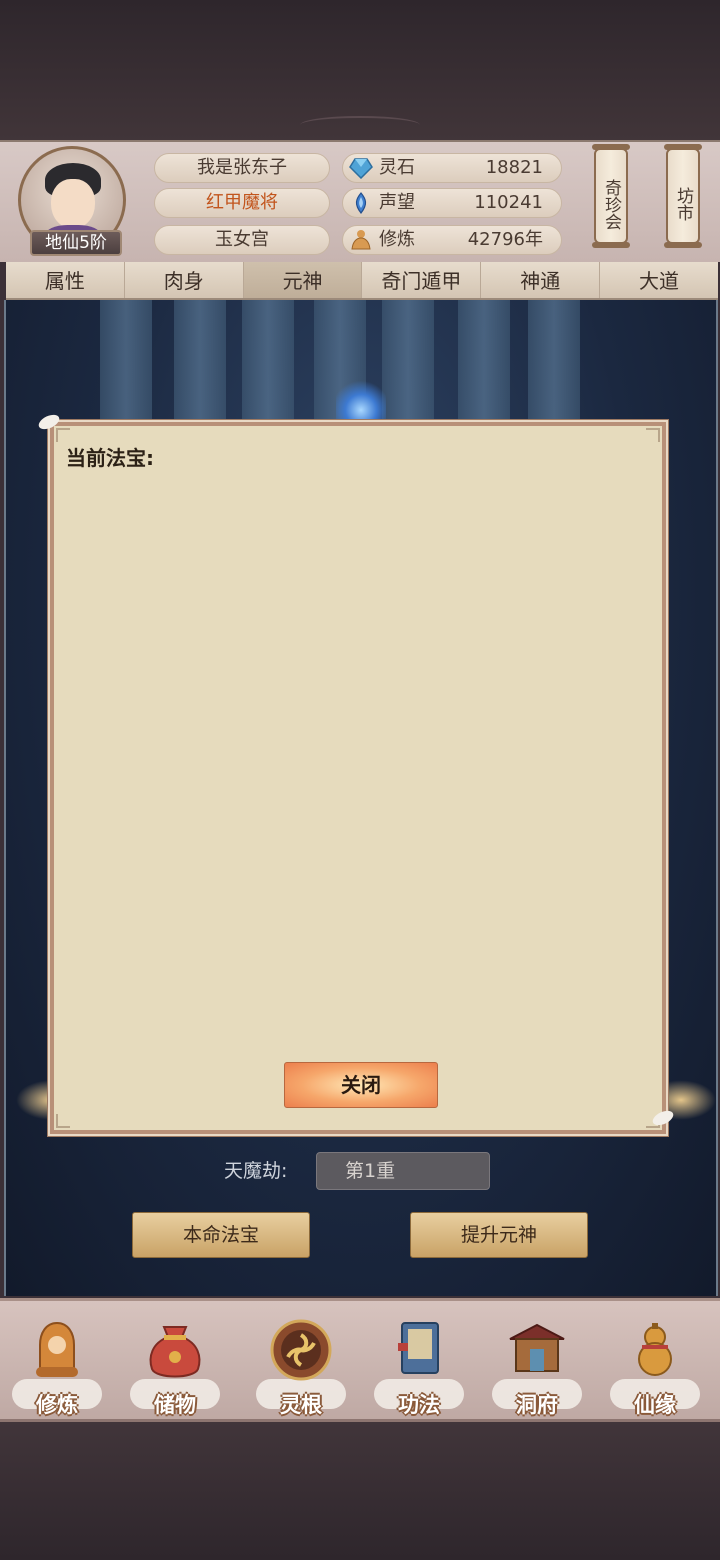 This screenshot has height=1560, width=720. What do you see at coordinates (452, 168) in the screenshot?
I see `spirit-stone-row: 灵石 18821` at bounding box center [452, 168].